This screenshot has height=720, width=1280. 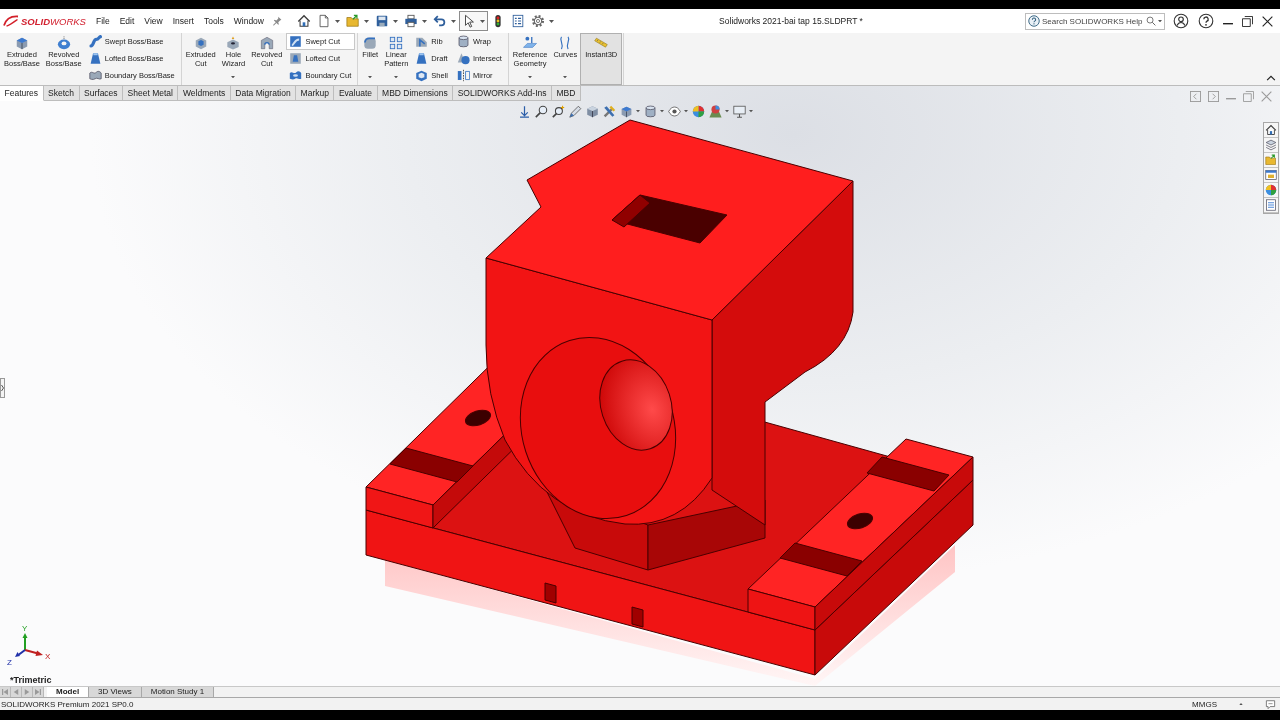 I want to click on arch-block-icon, so click(x=266, y=43).